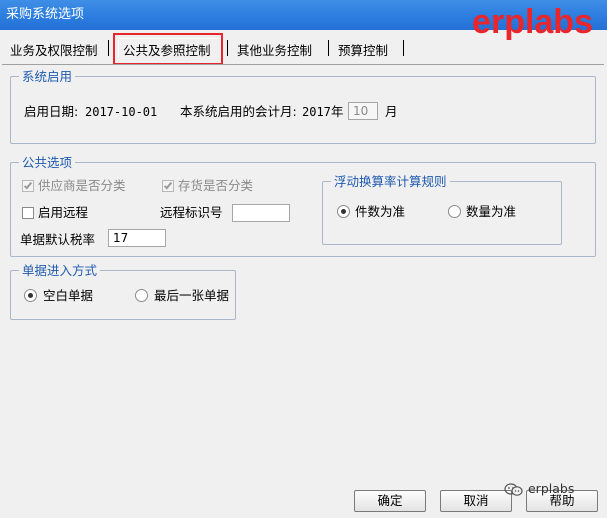 This screenshot has height=518, width=607. Describe the element at coordinates (141, 295) in the screenshot. I see `last-doc-radio` at that location.